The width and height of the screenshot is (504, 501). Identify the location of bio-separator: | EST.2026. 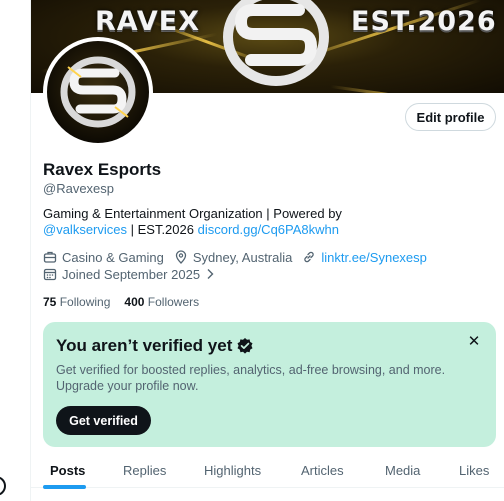
(162, 229).